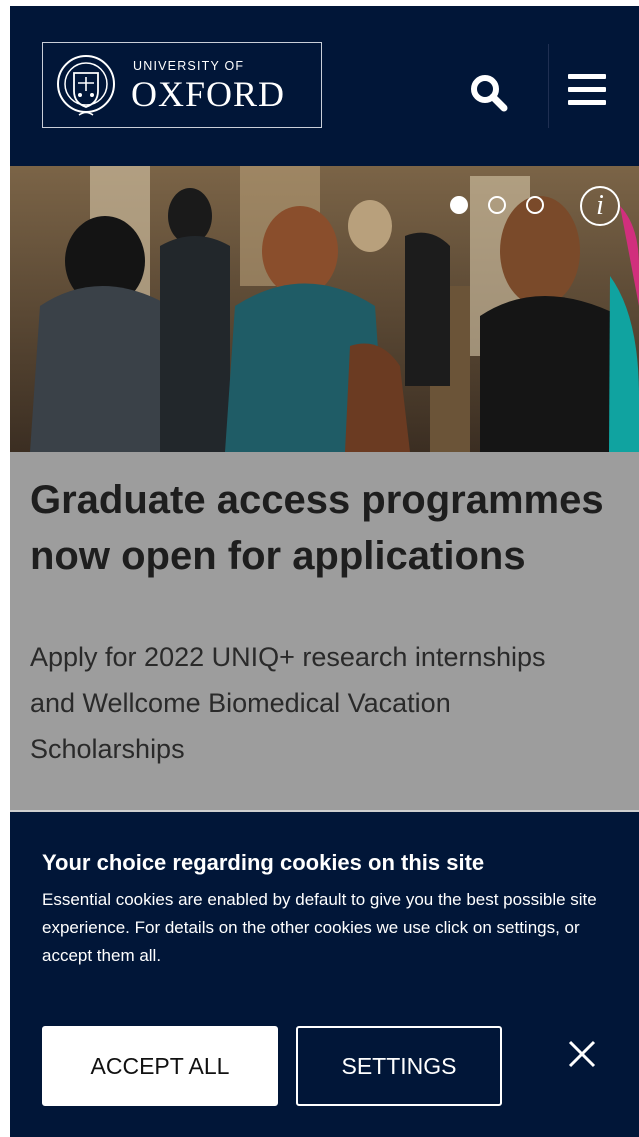 The height and width of the screenshot is (1137, 639). Describe the element at coordinates (86, 85) in the screenshot. I see `oxford-crest-icon` at that location.